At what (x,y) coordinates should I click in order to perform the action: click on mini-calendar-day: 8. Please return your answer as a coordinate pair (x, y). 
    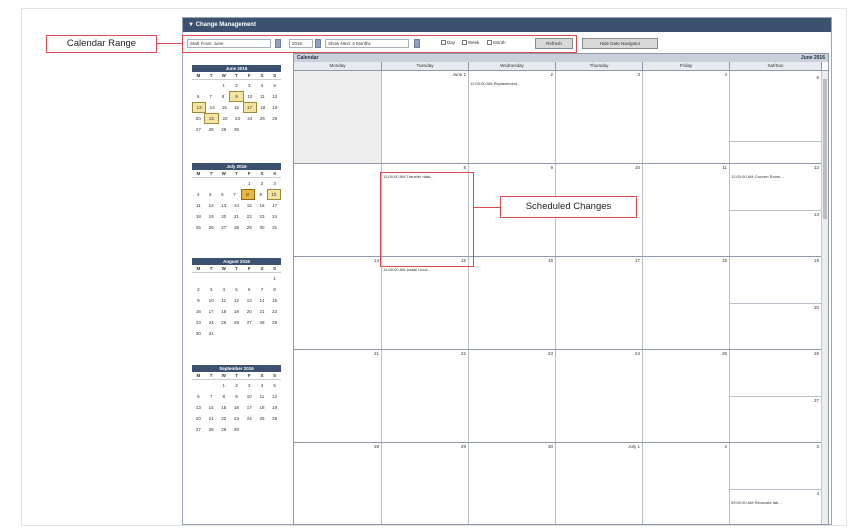
    Looking at the image, I should click on (223, 396).